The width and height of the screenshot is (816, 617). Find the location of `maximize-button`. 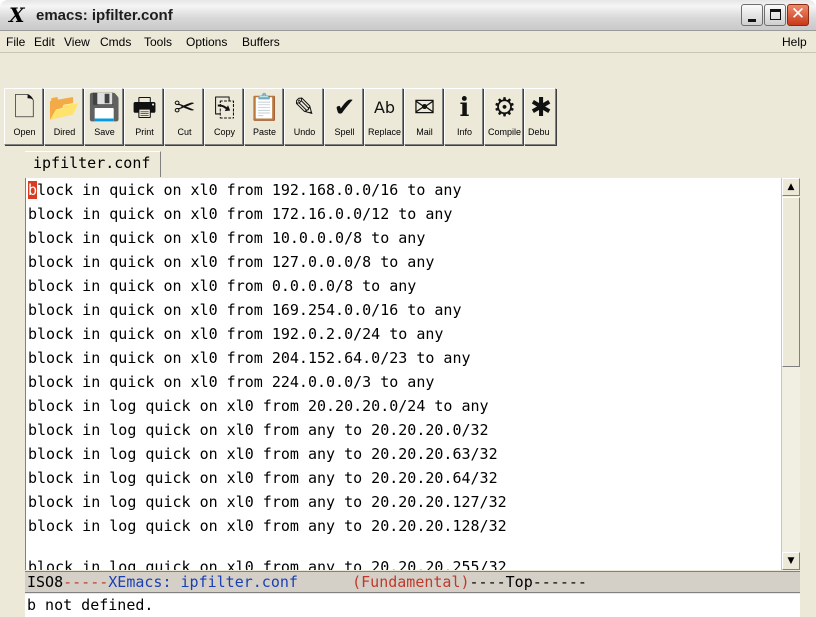

maximize-button is located at coordinates (775, 15).